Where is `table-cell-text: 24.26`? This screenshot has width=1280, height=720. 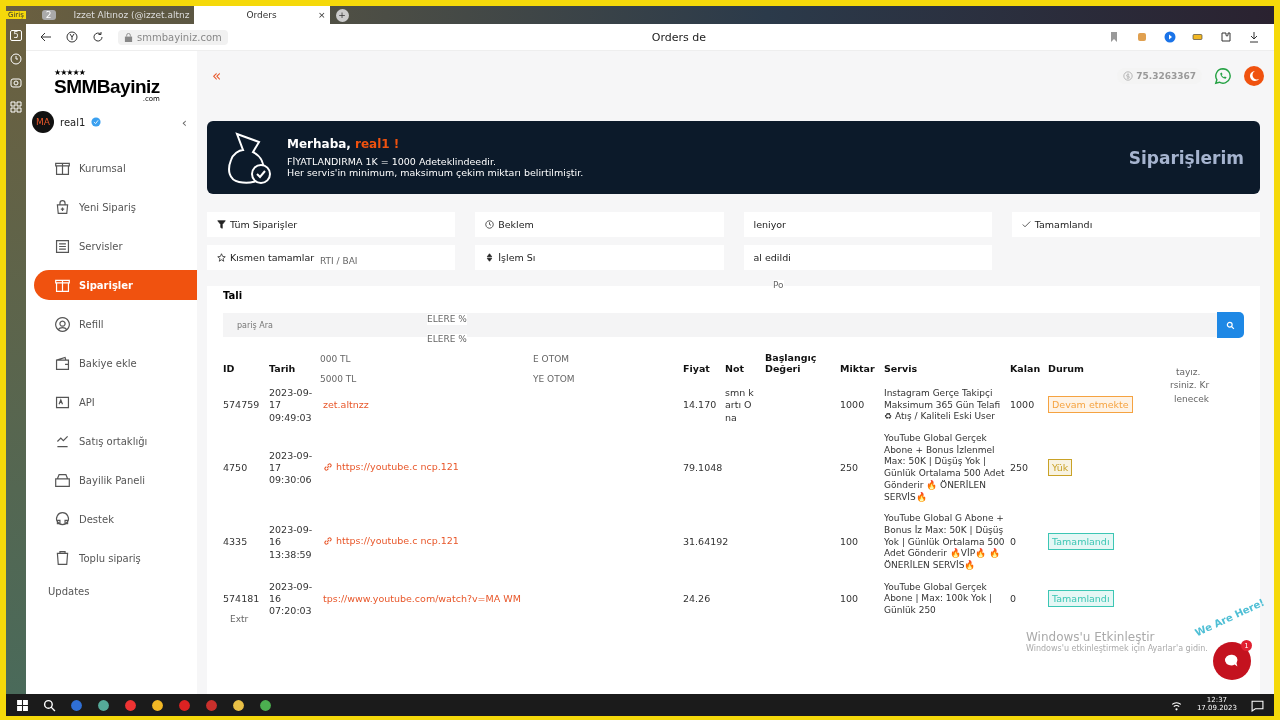 table-cell-text: 24.26 is located at coordinates (697, 599).